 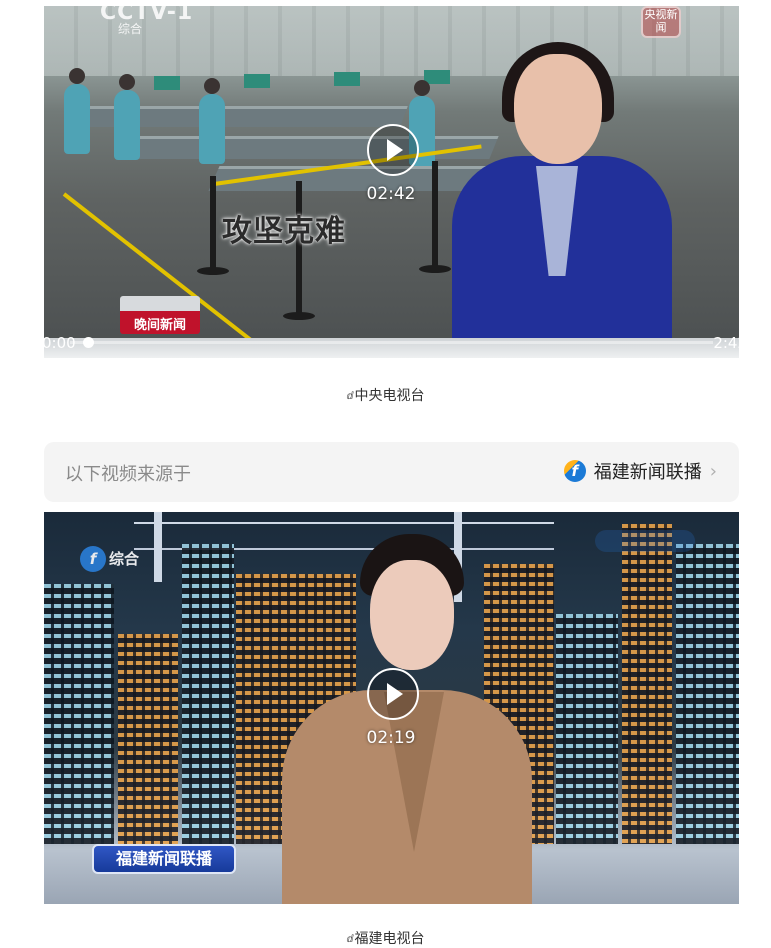 I want to click on caption-text: 福建电视台, so click(x=389, y=939).